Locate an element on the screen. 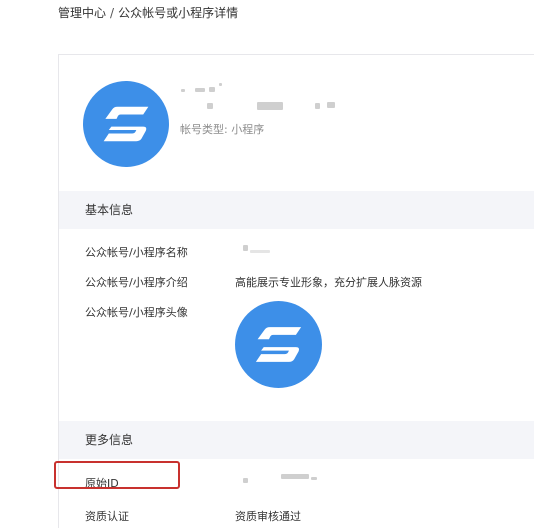 The image size is (534, 528). certification-label: 资质认证 is located at coordinates (107, 516).